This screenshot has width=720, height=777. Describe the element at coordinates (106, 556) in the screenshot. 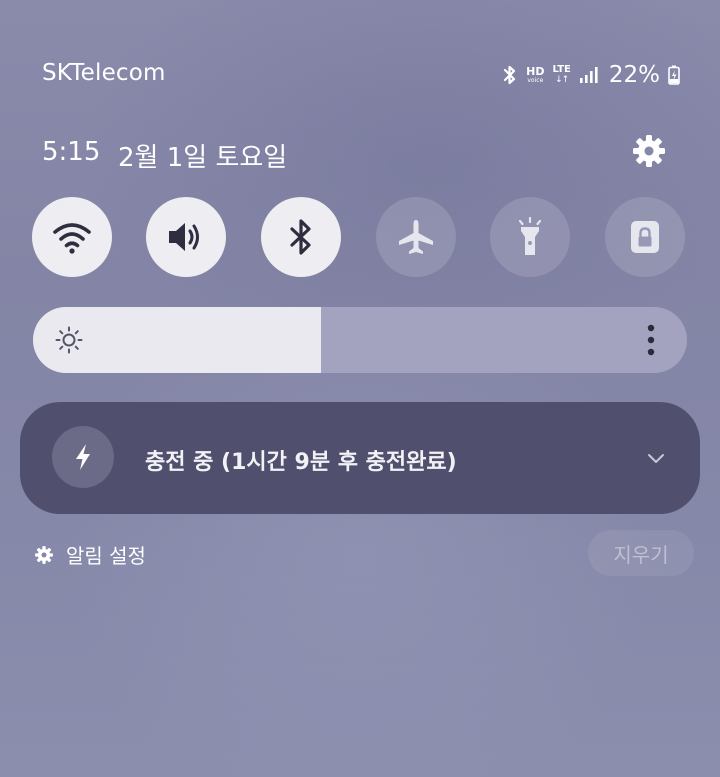

I see `notification-settings-label: 알림 설정` at that location.